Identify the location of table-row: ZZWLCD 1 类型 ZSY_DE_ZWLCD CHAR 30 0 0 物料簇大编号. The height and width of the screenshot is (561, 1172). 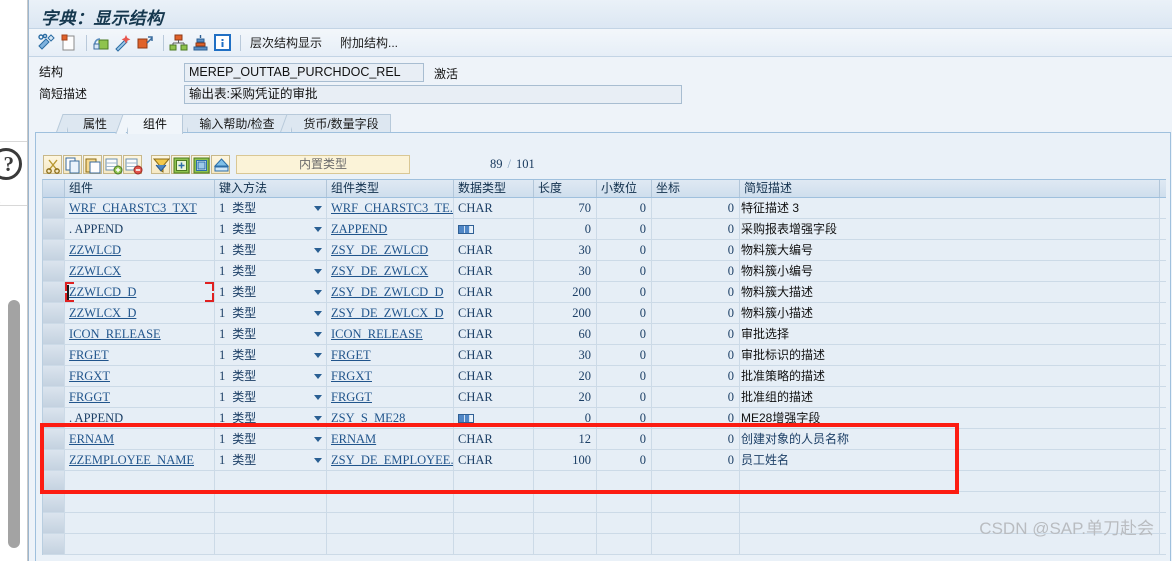
(604, 250).